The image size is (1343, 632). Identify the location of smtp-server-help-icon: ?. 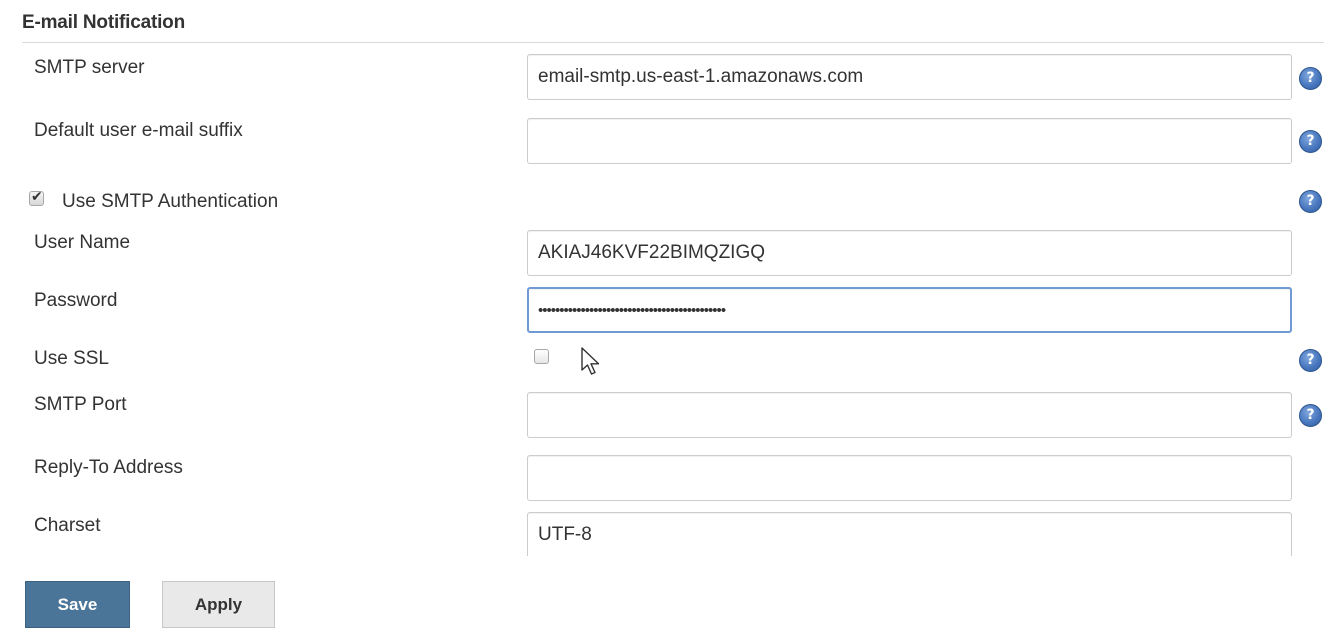
(1310, 78).